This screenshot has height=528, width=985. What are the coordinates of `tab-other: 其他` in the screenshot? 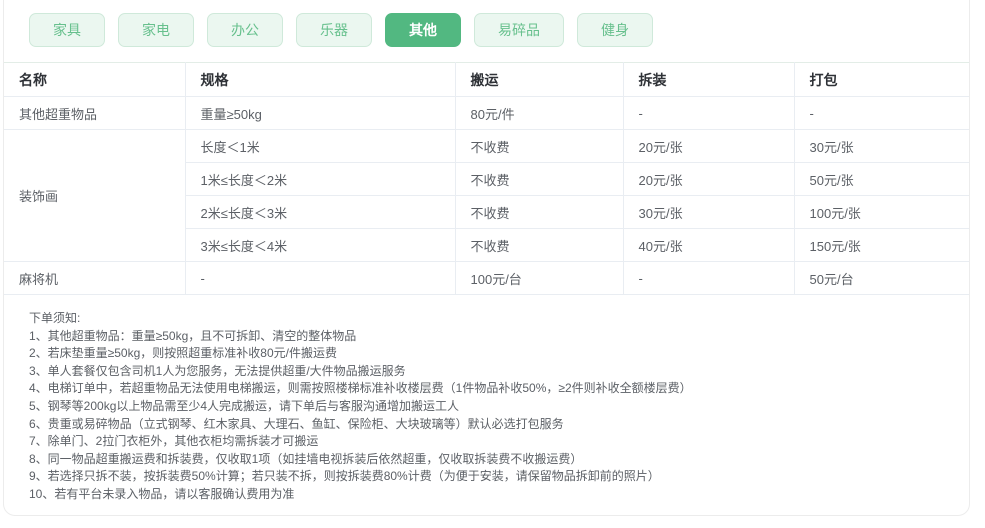 It's located at (423, 30).